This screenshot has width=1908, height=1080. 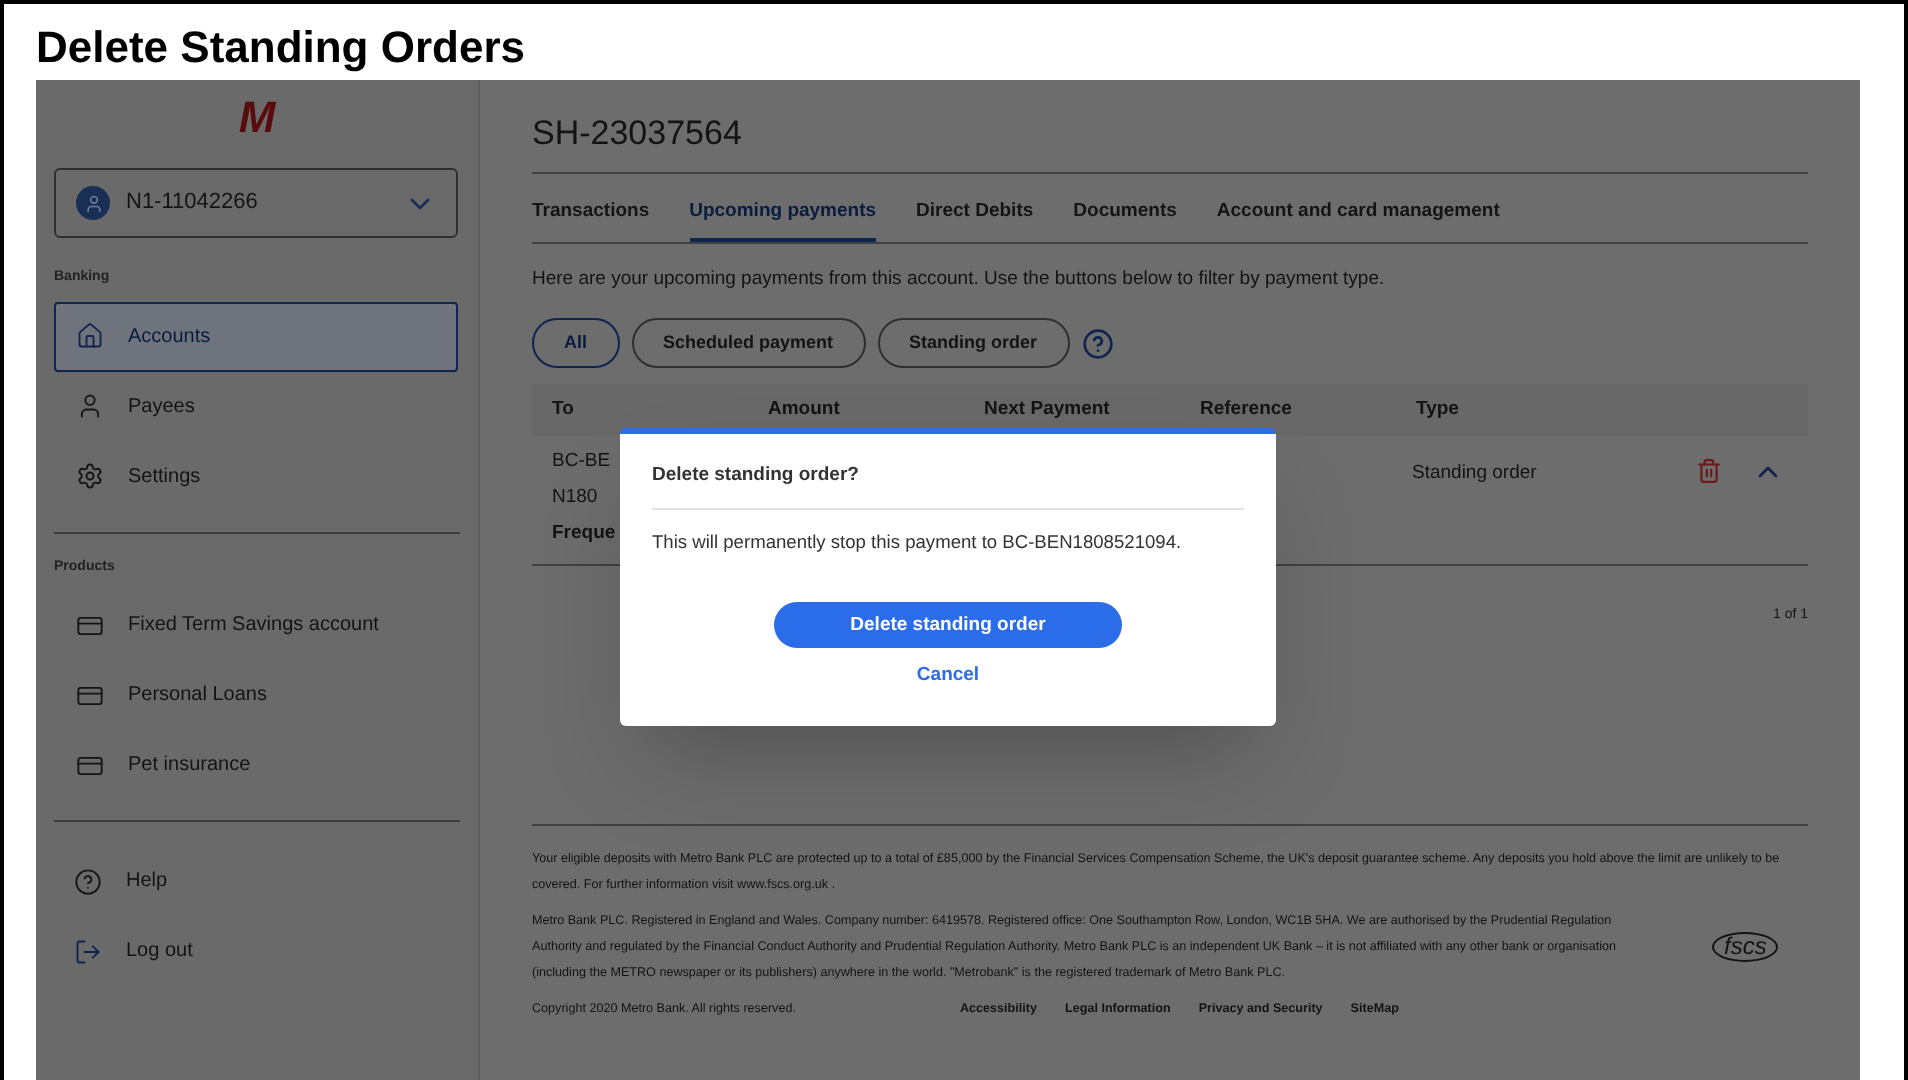 What do you see at coordinates (256, 406) in the screenshot?
I see `sidebar-item: Payees` at bounding box center [256, 406].